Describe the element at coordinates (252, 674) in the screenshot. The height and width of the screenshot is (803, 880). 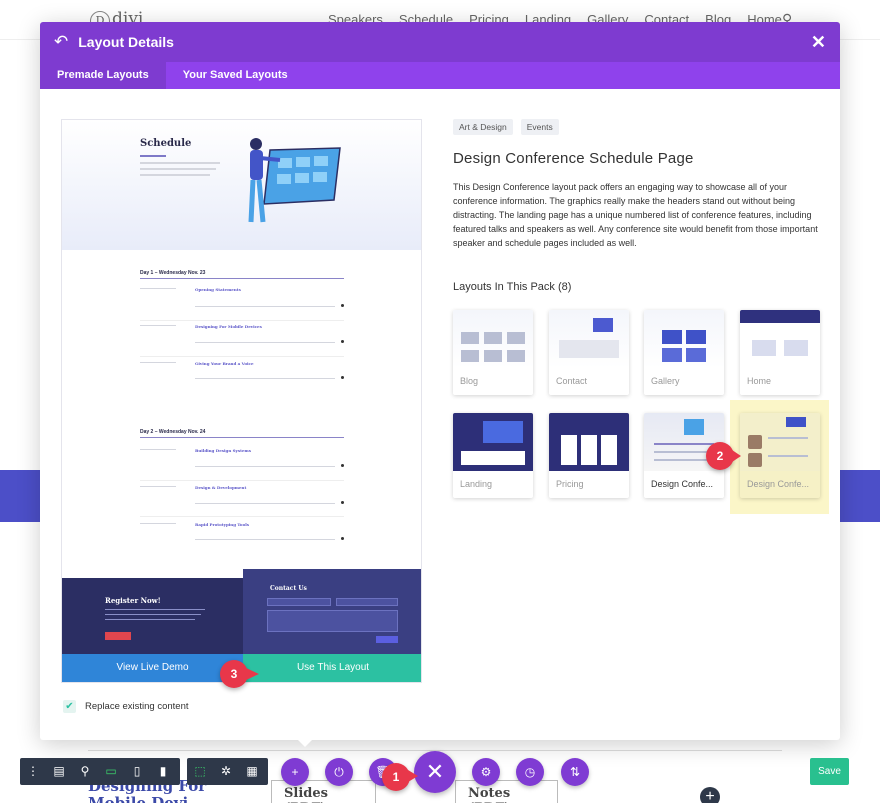
I see `step-badge-3-pointer` at that location.